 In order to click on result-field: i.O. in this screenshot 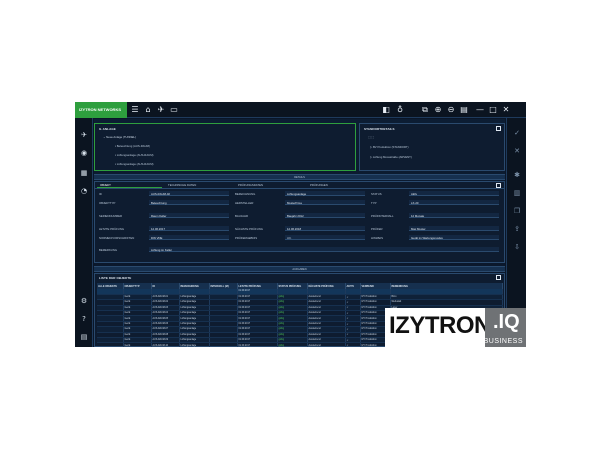, I will do `click(325, 237)`.